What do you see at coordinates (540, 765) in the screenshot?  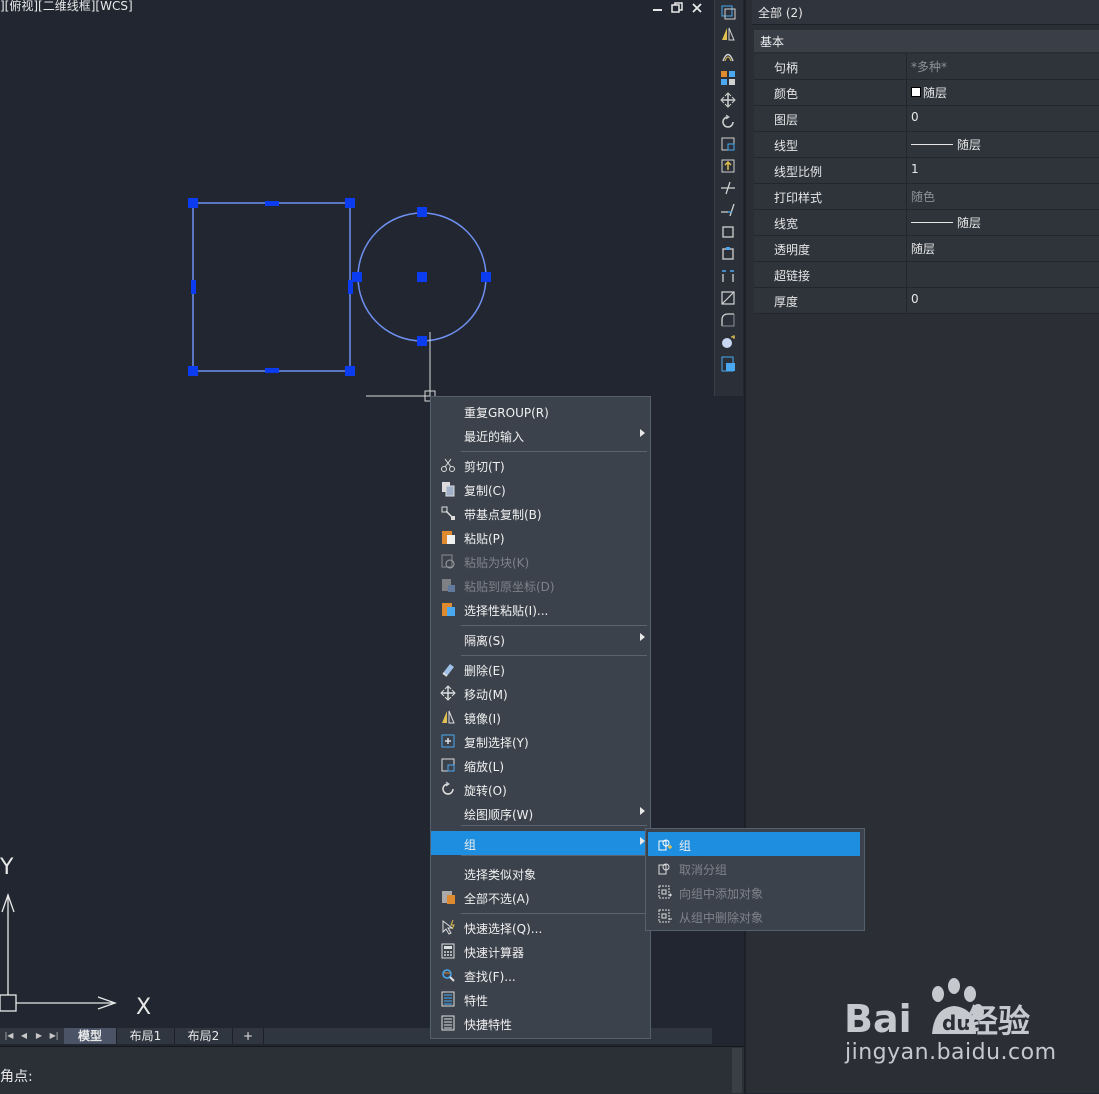 I see `menu-item: 缩放(L)` at bounding box center [540, 765].